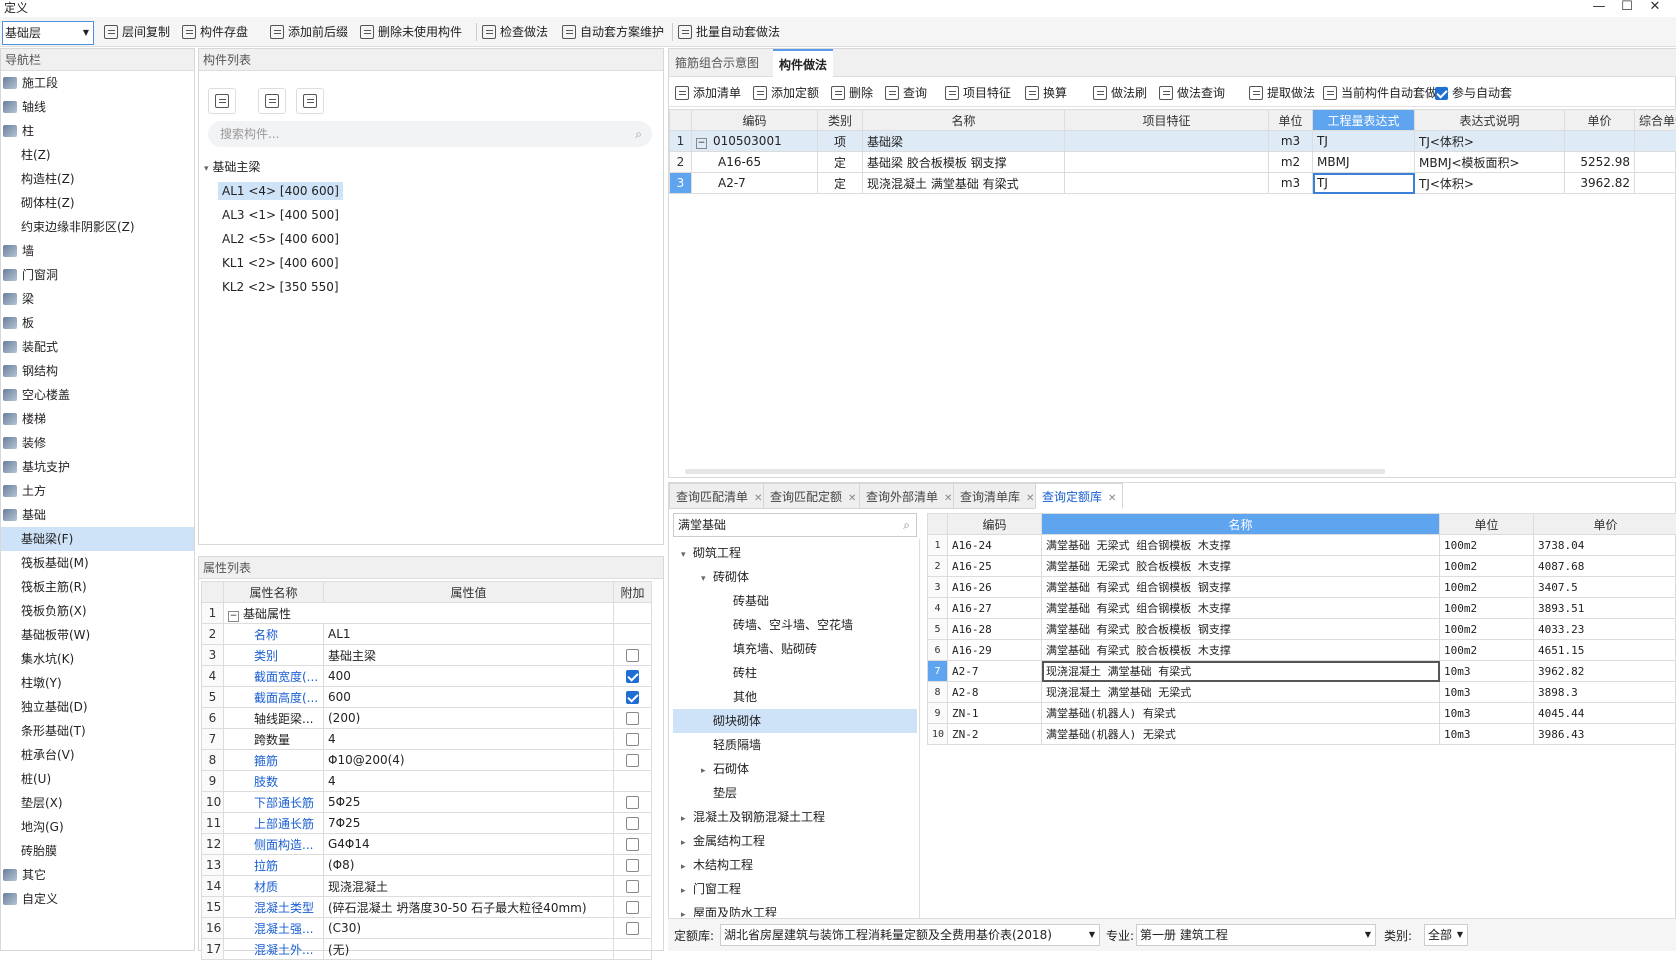  I want to click on quota-row: 7A2-7现浇混凝土 满堂基础 有梁式10m33962.82, so click(1302, 671).